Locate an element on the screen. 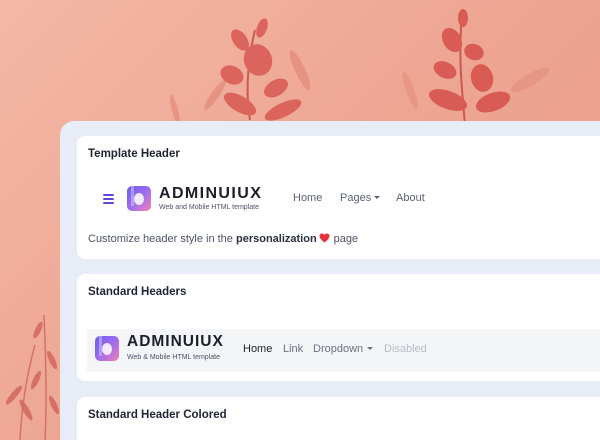 The image size is (600, 440). nav-dropdown: Dropdown is located at coordinates (343, 349).